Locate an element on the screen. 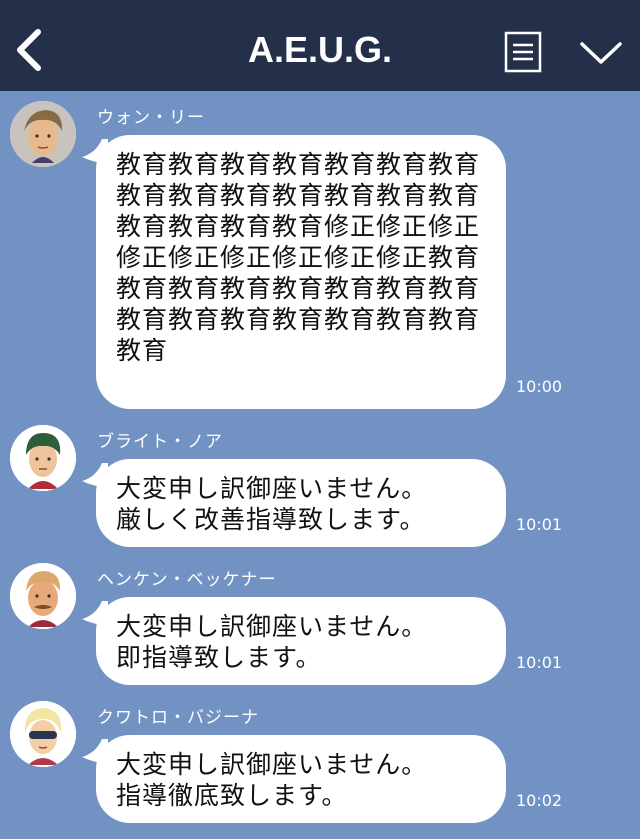 The width and height of the screenshot is (640, 839). notes-button is located at coordinates (523, 52).